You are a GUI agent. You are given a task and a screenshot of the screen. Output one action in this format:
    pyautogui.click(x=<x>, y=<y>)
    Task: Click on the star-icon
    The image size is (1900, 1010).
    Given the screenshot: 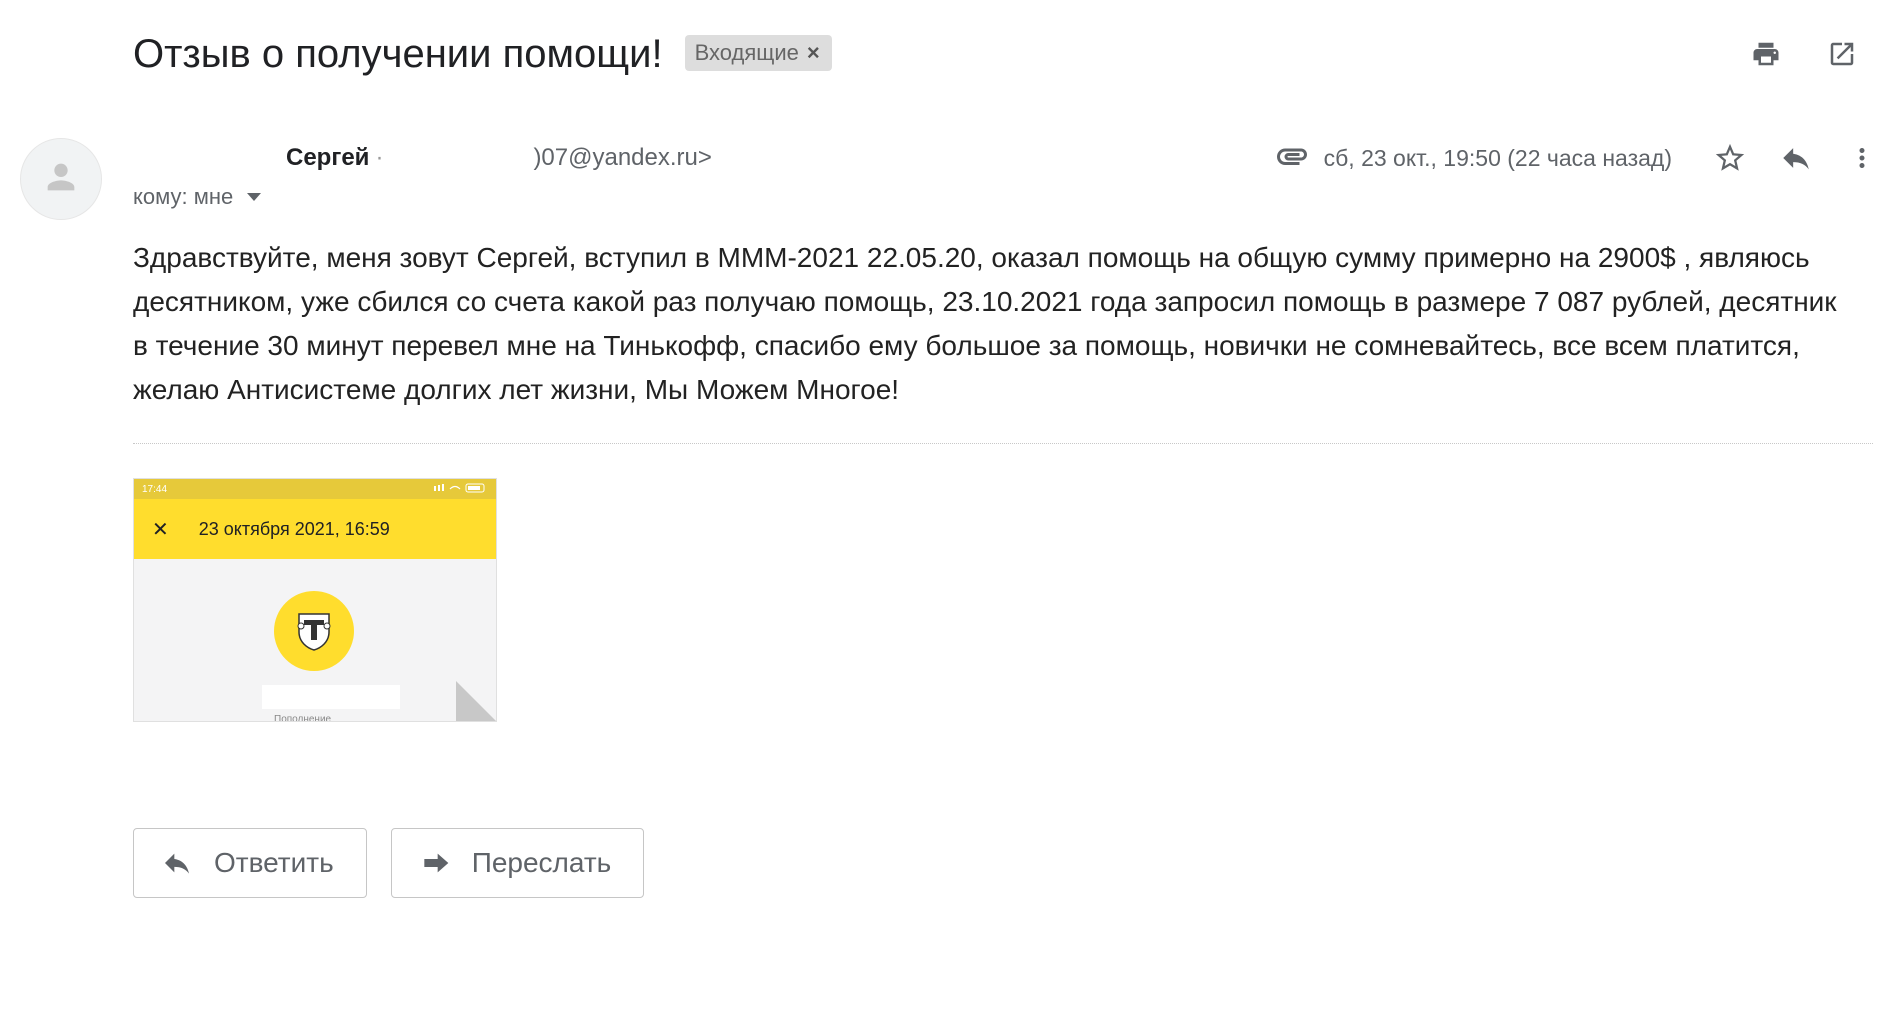 What is the action you would take?
    pyautogui.click(x=1730, y=158)
    